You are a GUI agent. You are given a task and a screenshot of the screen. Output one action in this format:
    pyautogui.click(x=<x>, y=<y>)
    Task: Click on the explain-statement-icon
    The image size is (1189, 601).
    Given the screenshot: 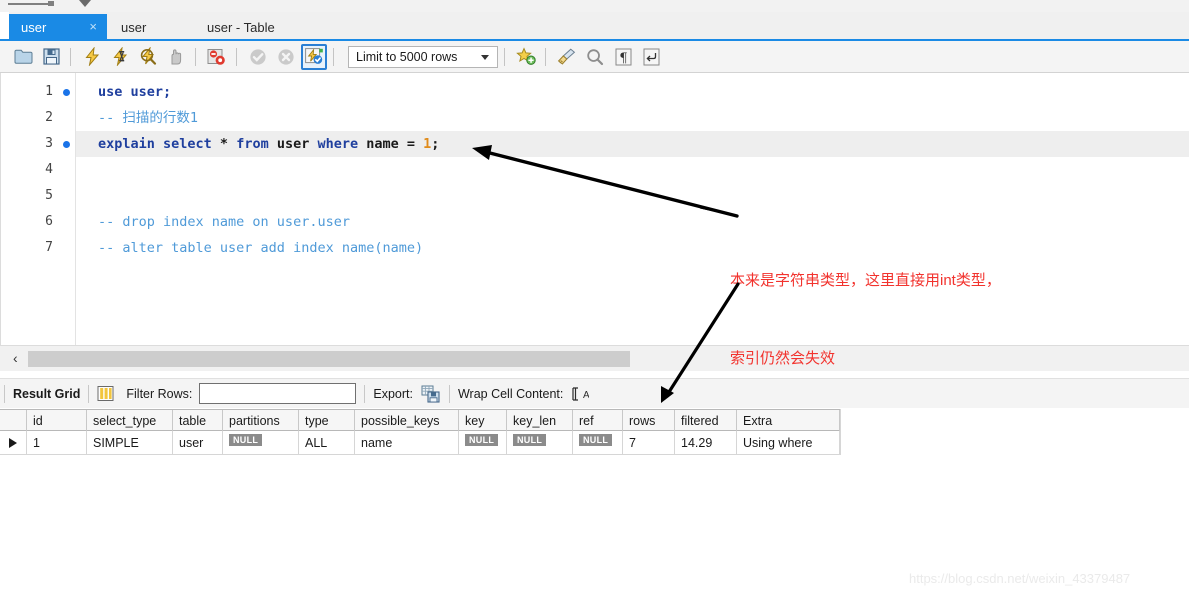 What is the action you would take?
    pyautogui.click(x=148, y=57)
    